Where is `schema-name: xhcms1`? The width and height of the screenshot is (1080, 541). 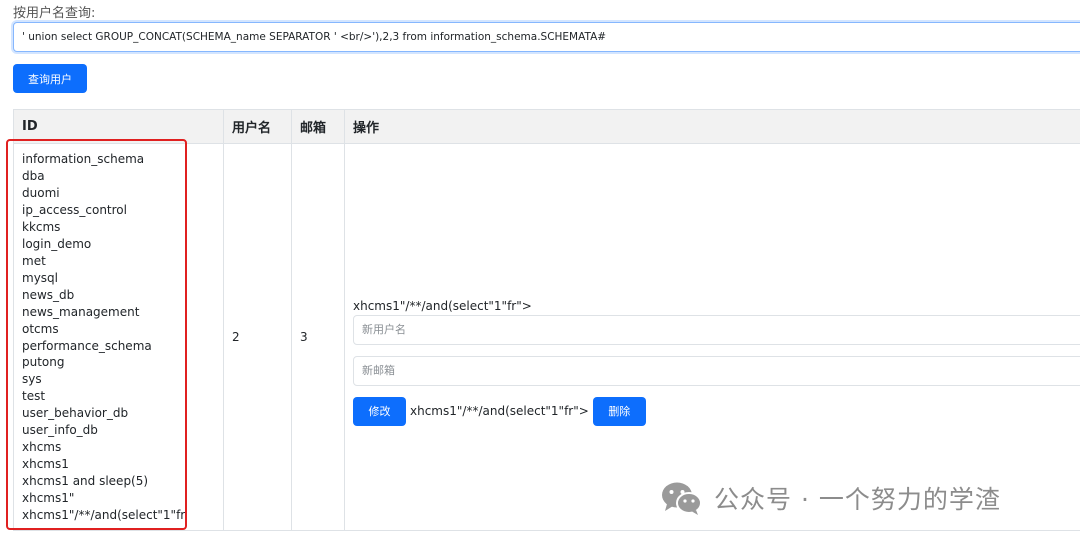 schema-name: xhcms1 is located at coordinates (45, 464).